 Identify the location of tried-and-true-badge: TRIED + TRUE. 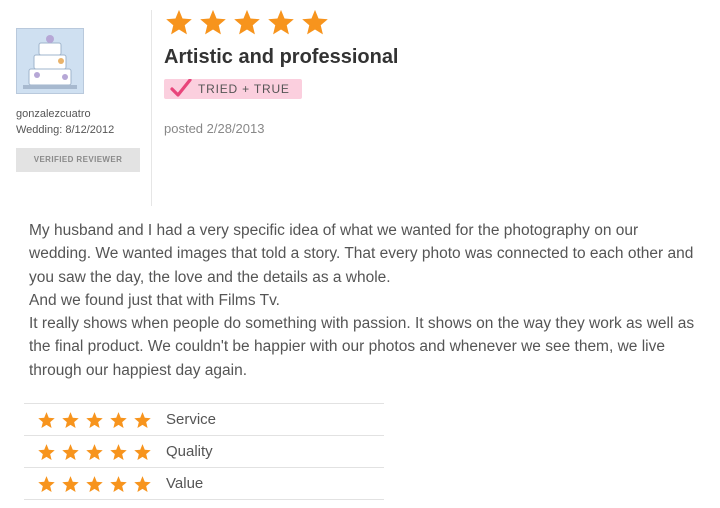
(233, 89).